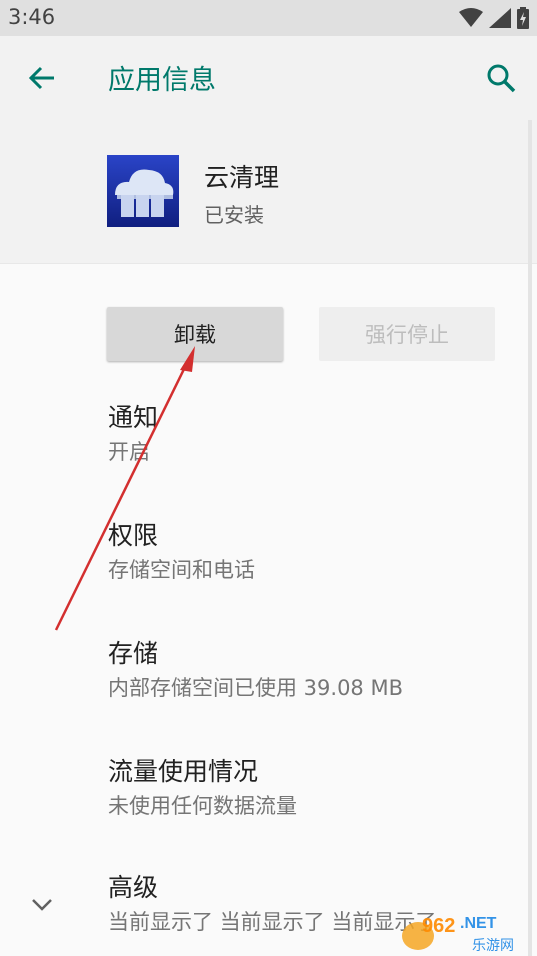 Image resolution: width=537 pixels, height=956 pixels. Describe the element at coordinates (308, 552) in the screenshot. I see `list-item-permissions: 权限 存储空间和电话` at that location.